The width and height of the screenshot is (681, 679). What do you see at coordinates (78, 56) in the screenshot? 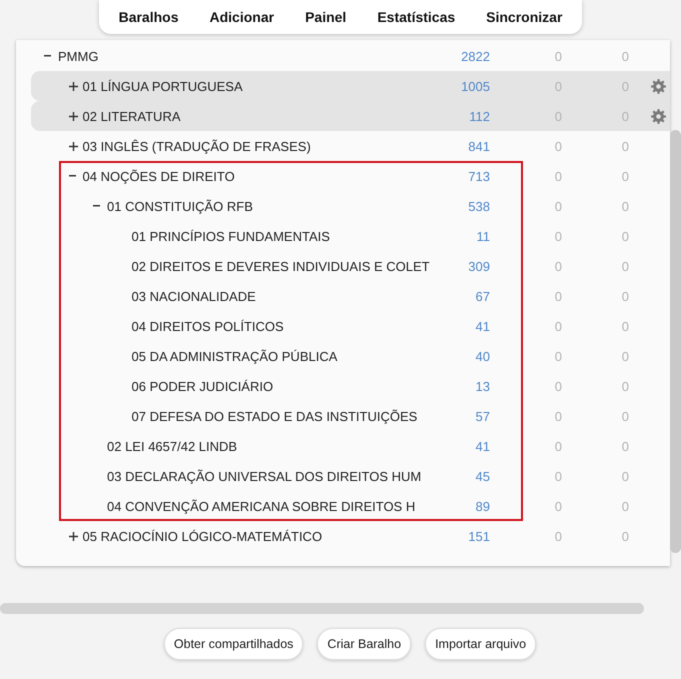
I see `deck-name: PMMG` at bounding box center [78, 56].